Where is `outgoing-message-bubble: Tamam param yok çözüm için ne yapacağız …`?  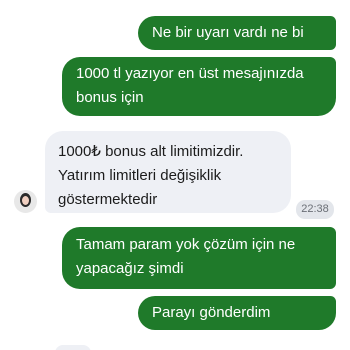 outgoing-message-bubble: Tamam param yok çözüm için ne yapacağız … is located at coordinates (199, 258).